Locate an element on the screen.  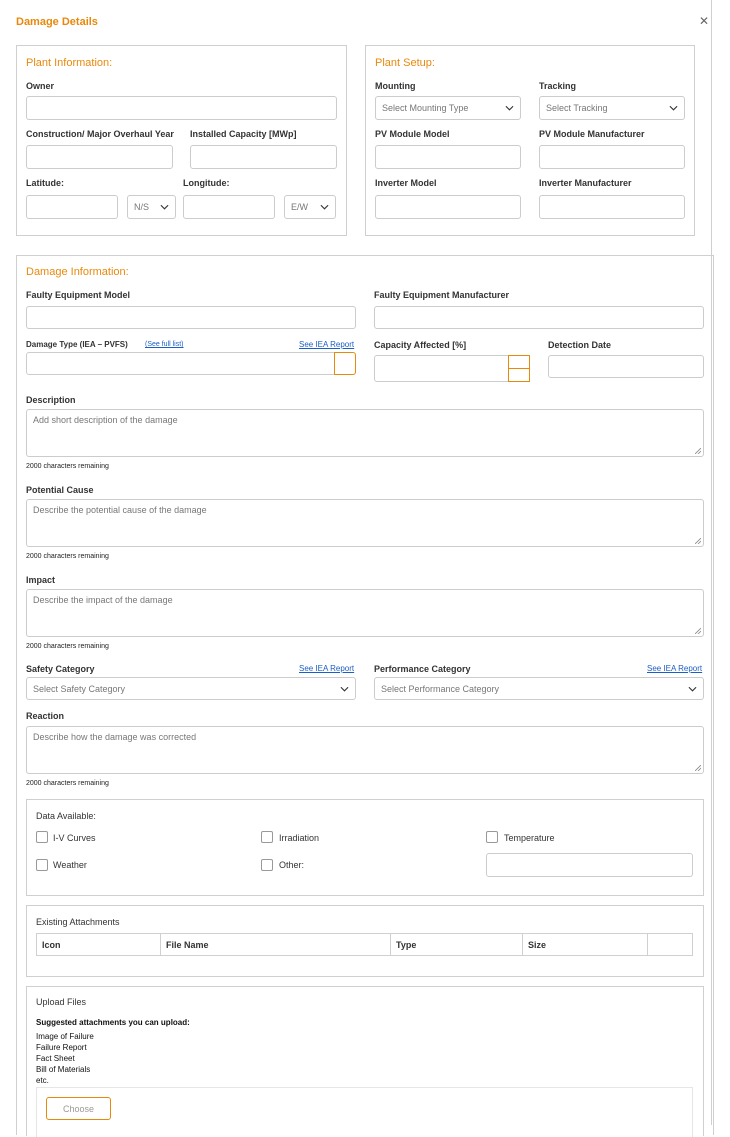
inverter-model-input is located at coordinates (448, 207).